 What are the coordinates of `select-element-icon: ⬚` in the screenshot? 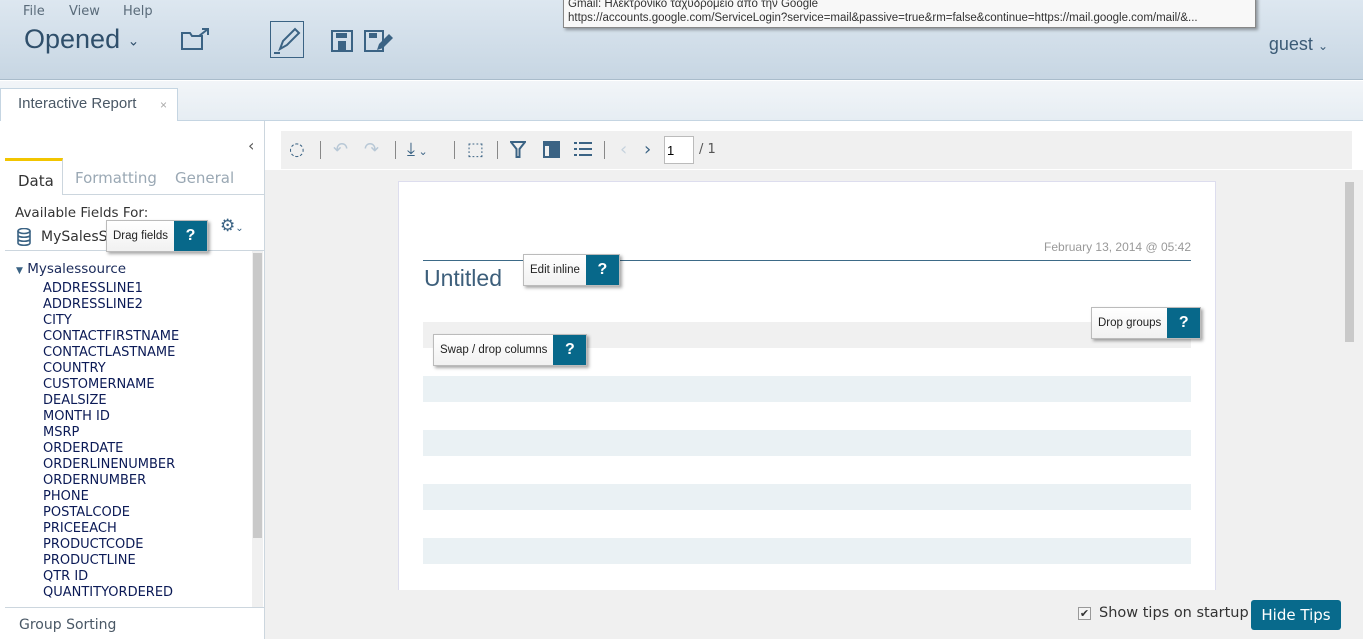 It's located at (475, 150).